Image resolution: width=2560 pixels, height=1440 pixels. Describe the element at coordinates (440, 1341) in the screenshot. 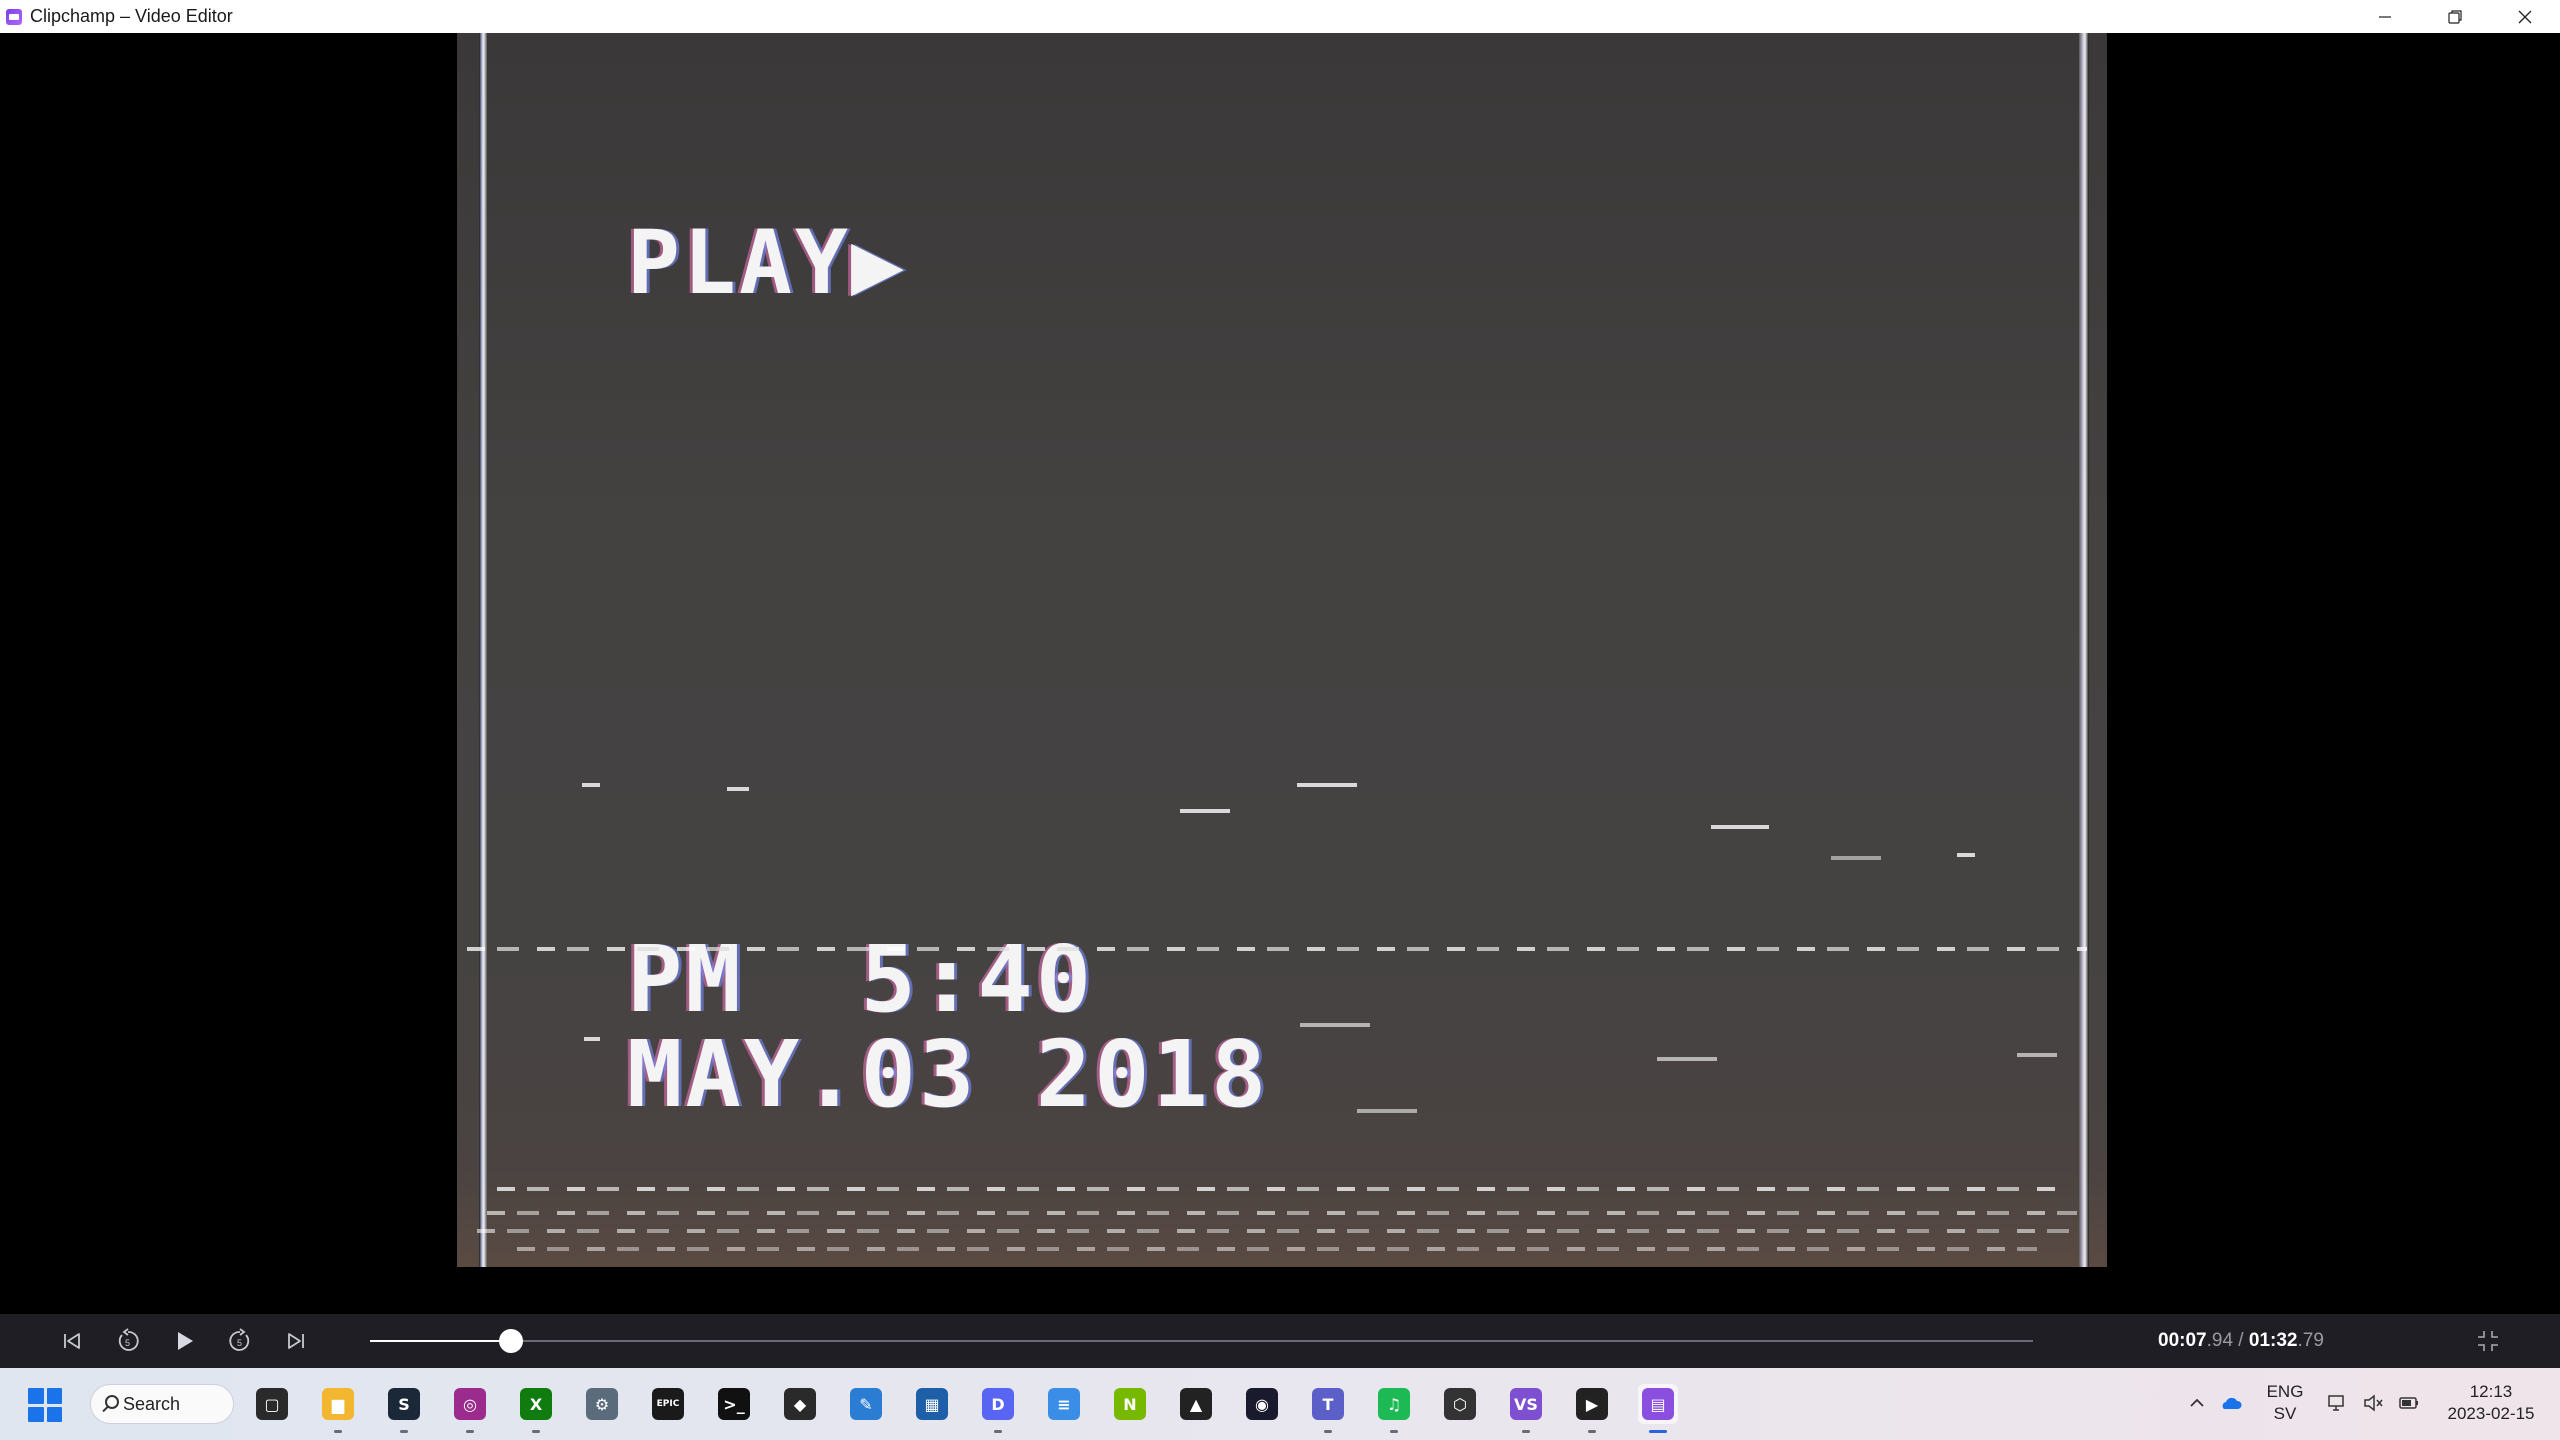

I see `seek-bar-progress` at that location.